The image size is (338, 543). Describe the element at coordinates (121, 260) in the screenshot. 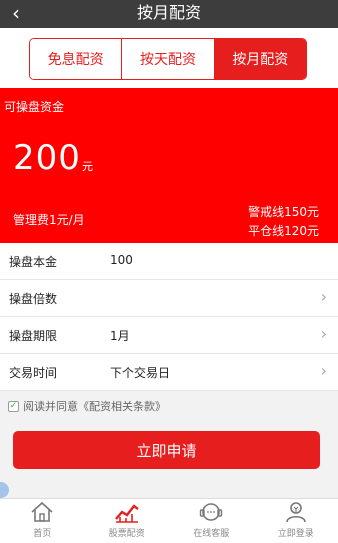

I see `principal-input: 100` at that location.